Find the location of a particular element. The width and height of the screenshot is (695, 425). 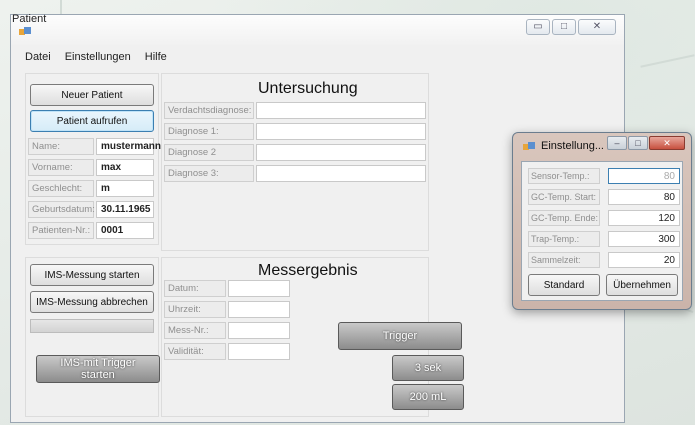

new-patient-button: Neuer Patient is located at coordinates (92, 95).